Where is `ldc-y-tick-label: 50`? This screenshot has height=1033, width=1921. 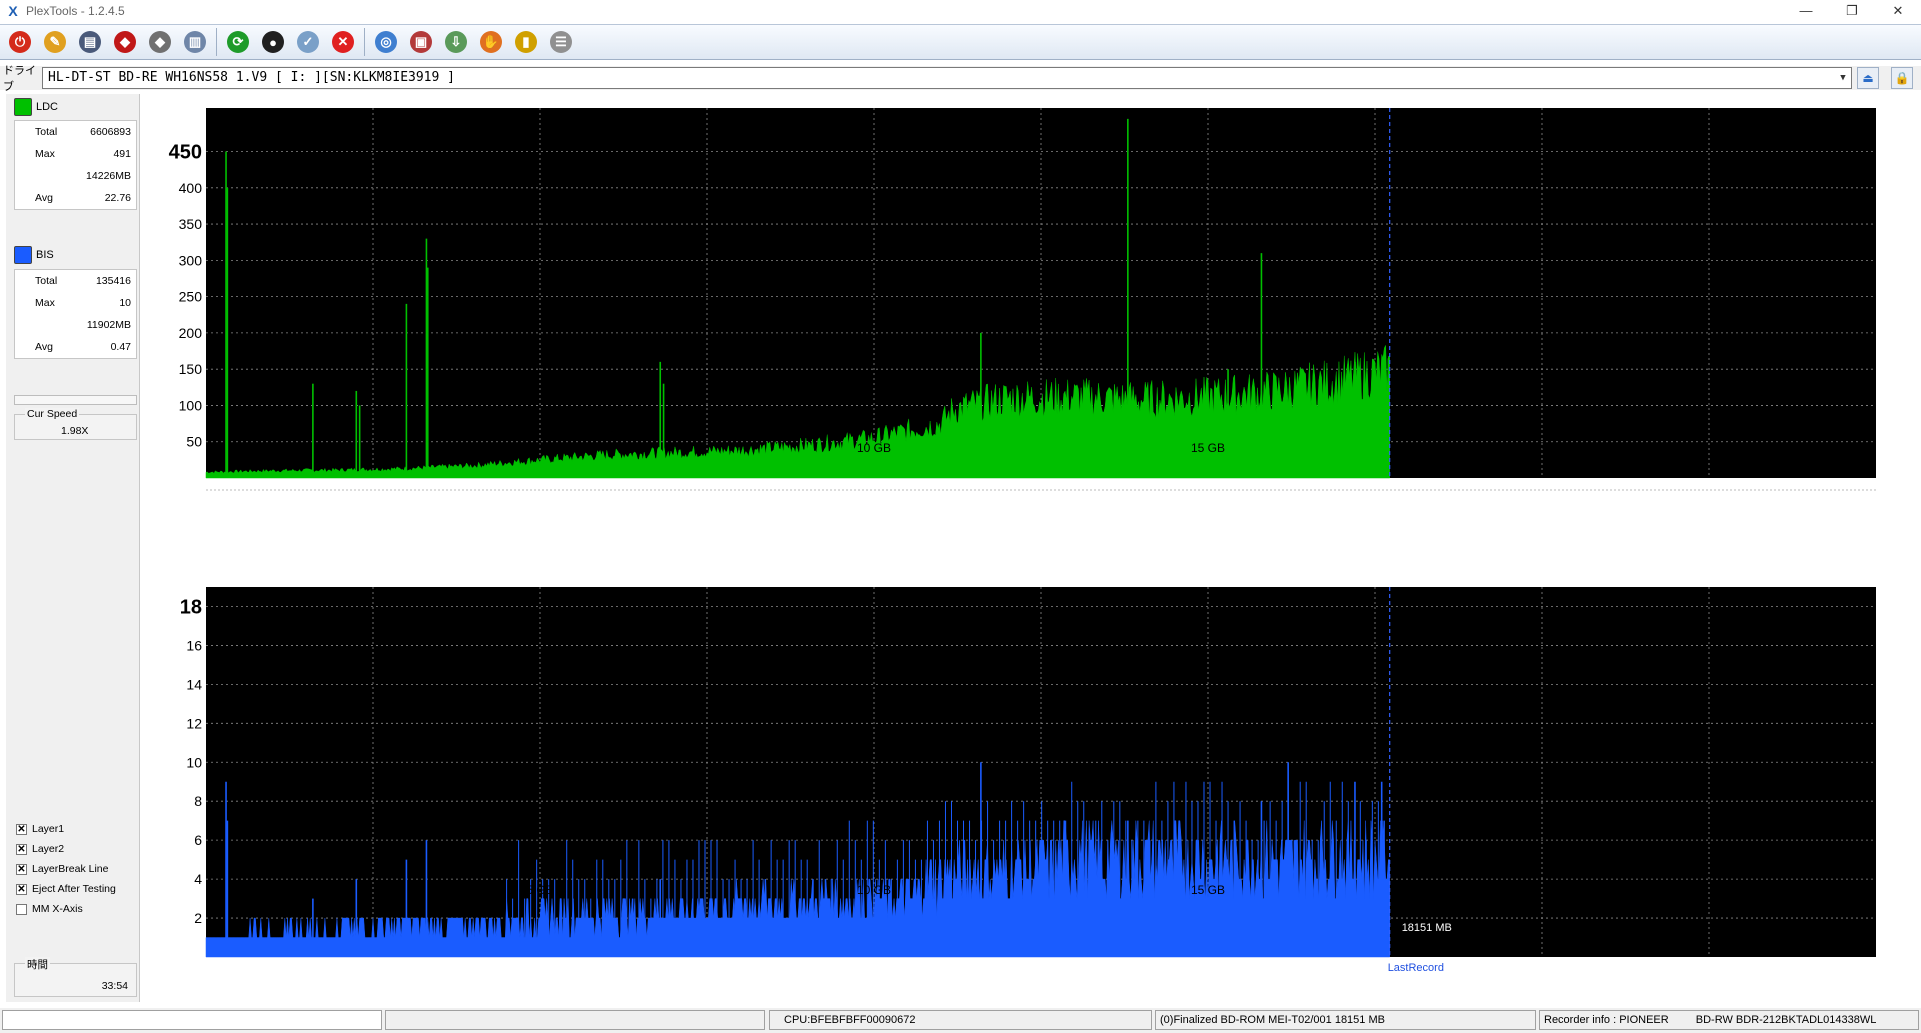 ldc-y-tick-label: 50 is located at coordinates (194, 442).